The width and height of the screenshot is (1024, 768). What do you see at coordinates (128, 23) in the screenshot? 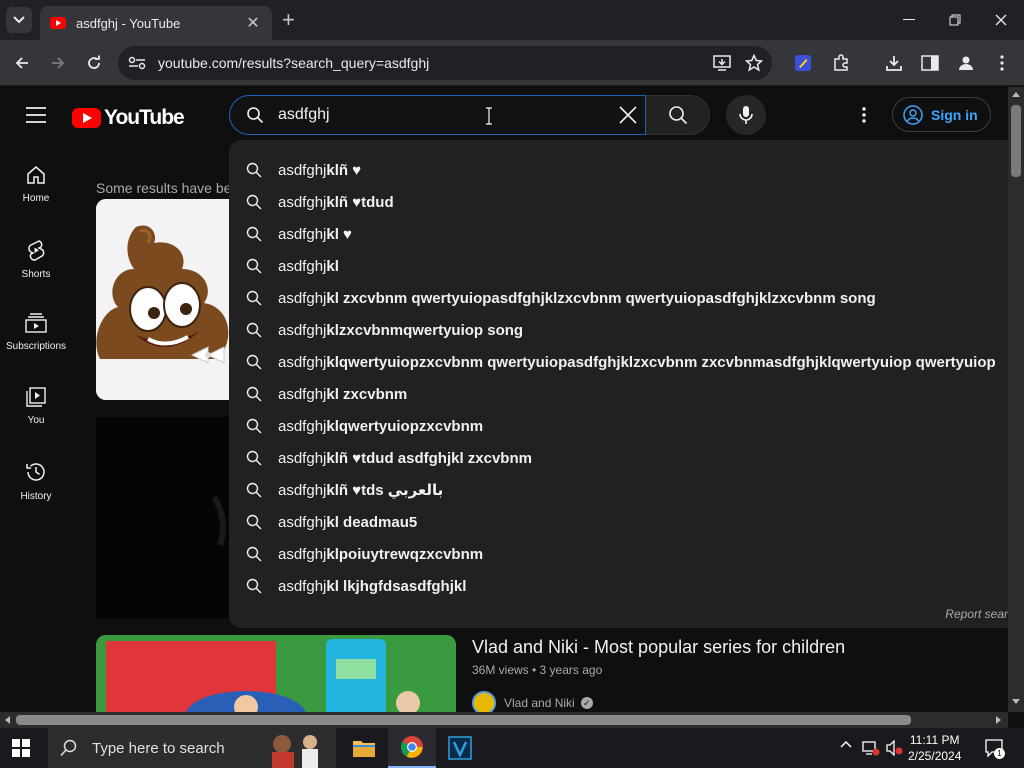
I see `tab-title: asdfghj - YouTube` at bounding box center [128, 23].